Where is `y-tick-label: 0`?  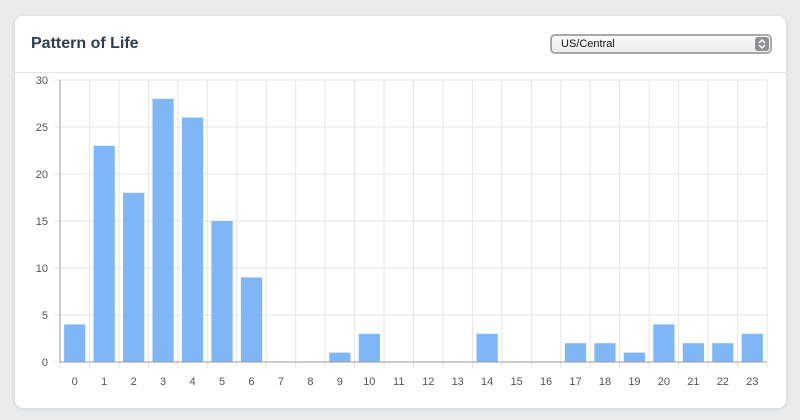 y-tick-label: 0 is located at coordinates (45, 363).